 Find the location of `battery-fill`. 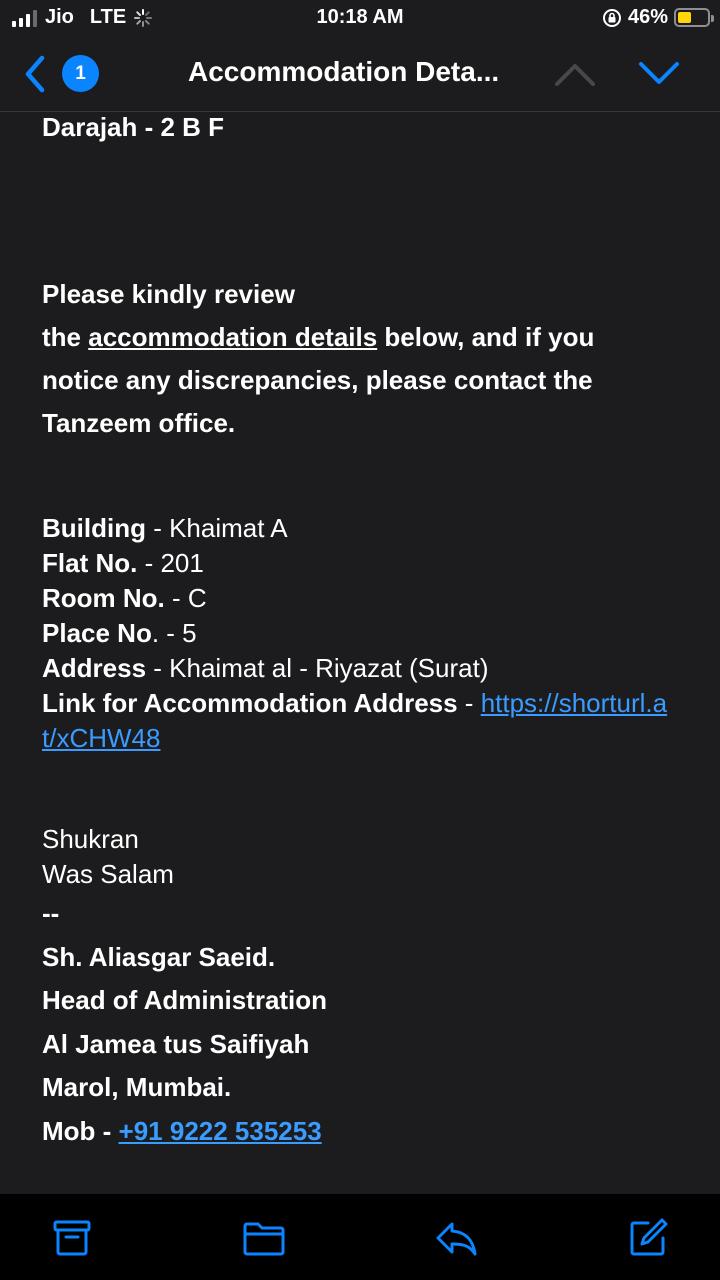

battery-fill is located at coordinates (684, 17).